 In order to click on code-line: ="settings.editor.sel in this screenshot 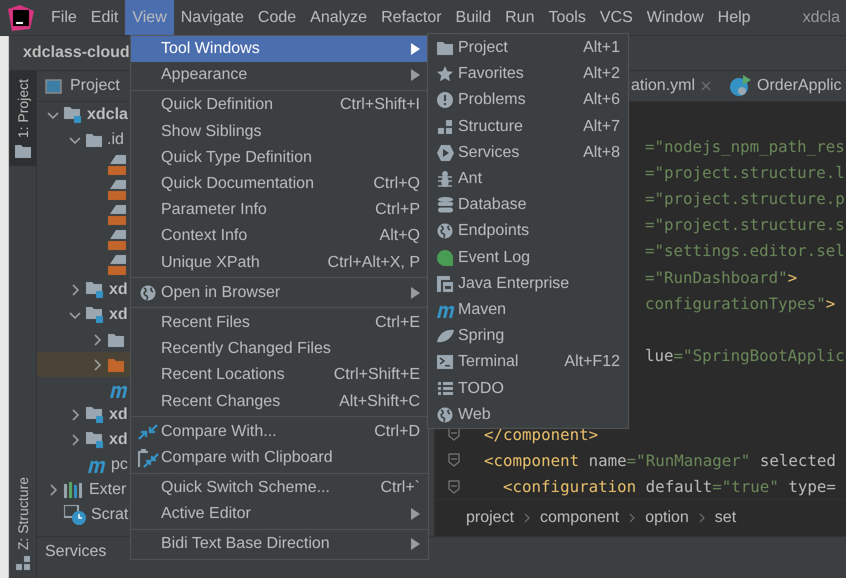, I will do `click(745, 250)`.